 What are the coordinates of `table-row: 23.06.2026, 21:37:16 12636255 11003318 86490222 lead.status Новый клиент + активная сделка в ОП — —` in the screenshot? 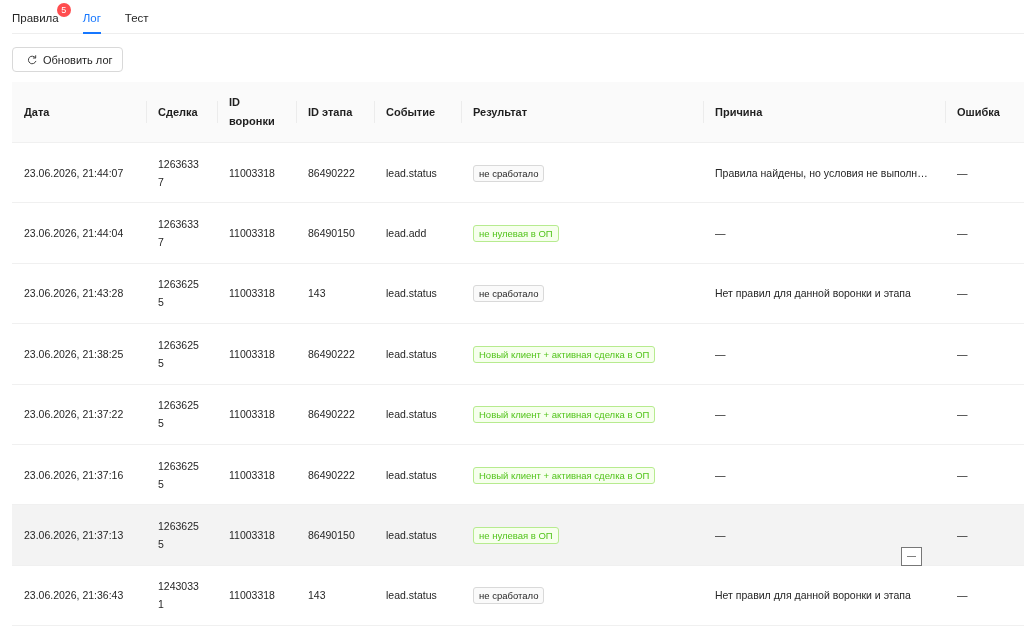 It's located at (518, 474).